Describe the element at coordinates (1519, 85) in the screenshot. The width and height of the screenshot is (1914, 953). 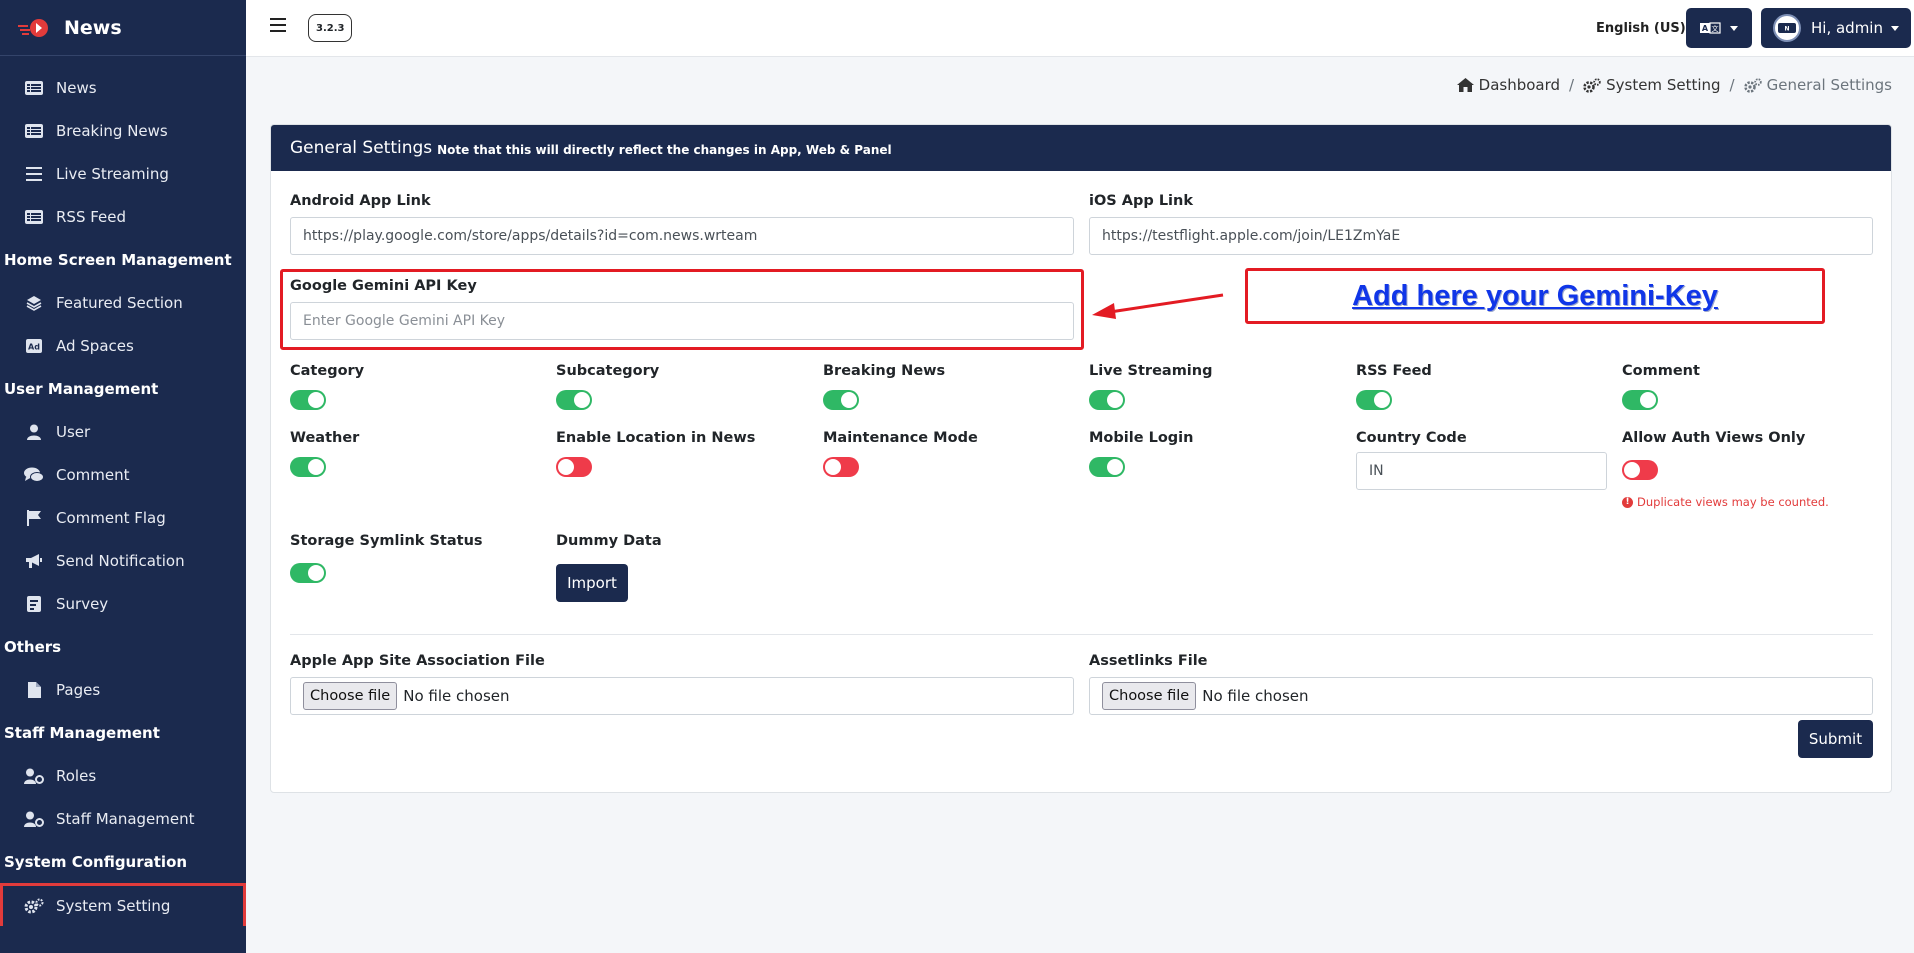
I see `breadcrumb-label: Dashboard` at that location.